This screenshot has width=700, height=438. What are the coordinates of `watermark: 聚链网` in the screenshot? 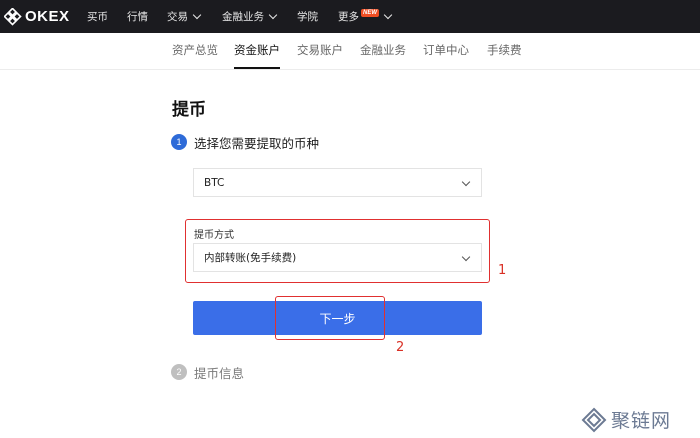 It's located at (626, 419).